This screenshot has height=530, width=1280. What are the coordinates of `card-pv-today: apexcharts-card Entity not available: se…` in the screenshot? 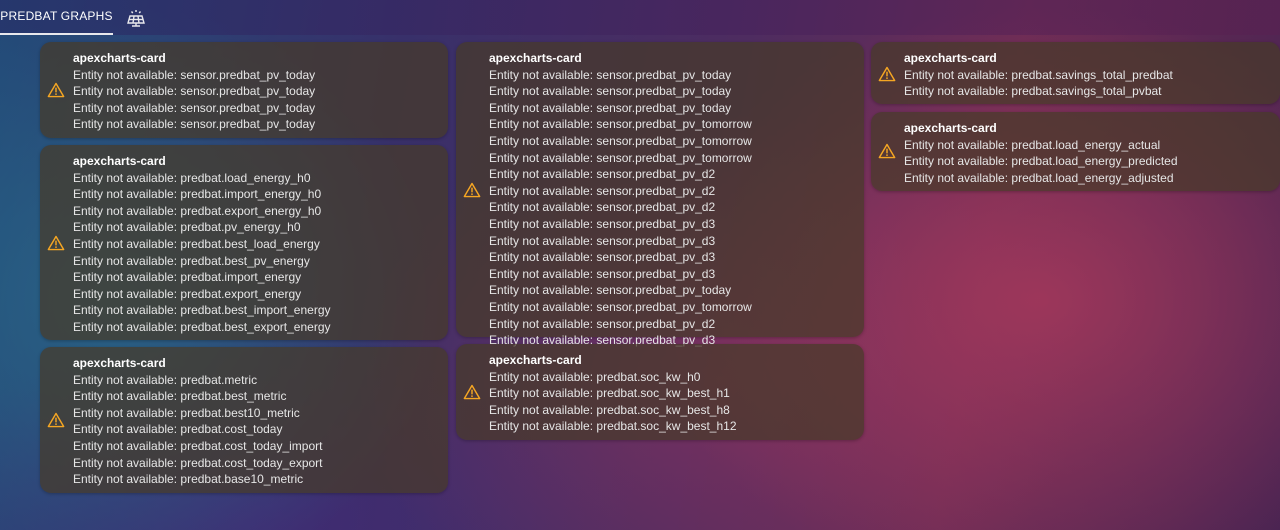 It's located at (244, 90).